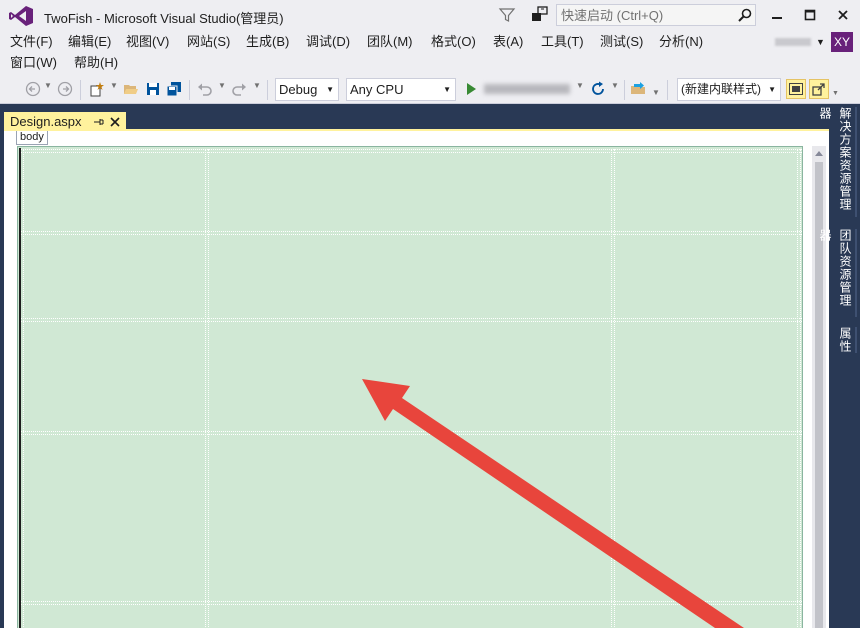 This screenshot has width=860, height=628. I want to click on tab-label: Design.aspx, so click(46, 121).